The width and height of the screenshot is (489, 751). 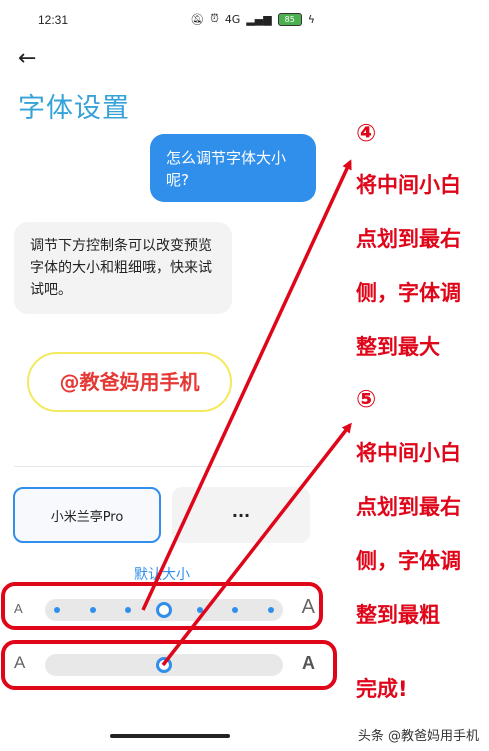 What do you see at coordinates (366, 399) in the screenshot?
I see `step5-marker: ⑤` at bounding box center [366, 399].